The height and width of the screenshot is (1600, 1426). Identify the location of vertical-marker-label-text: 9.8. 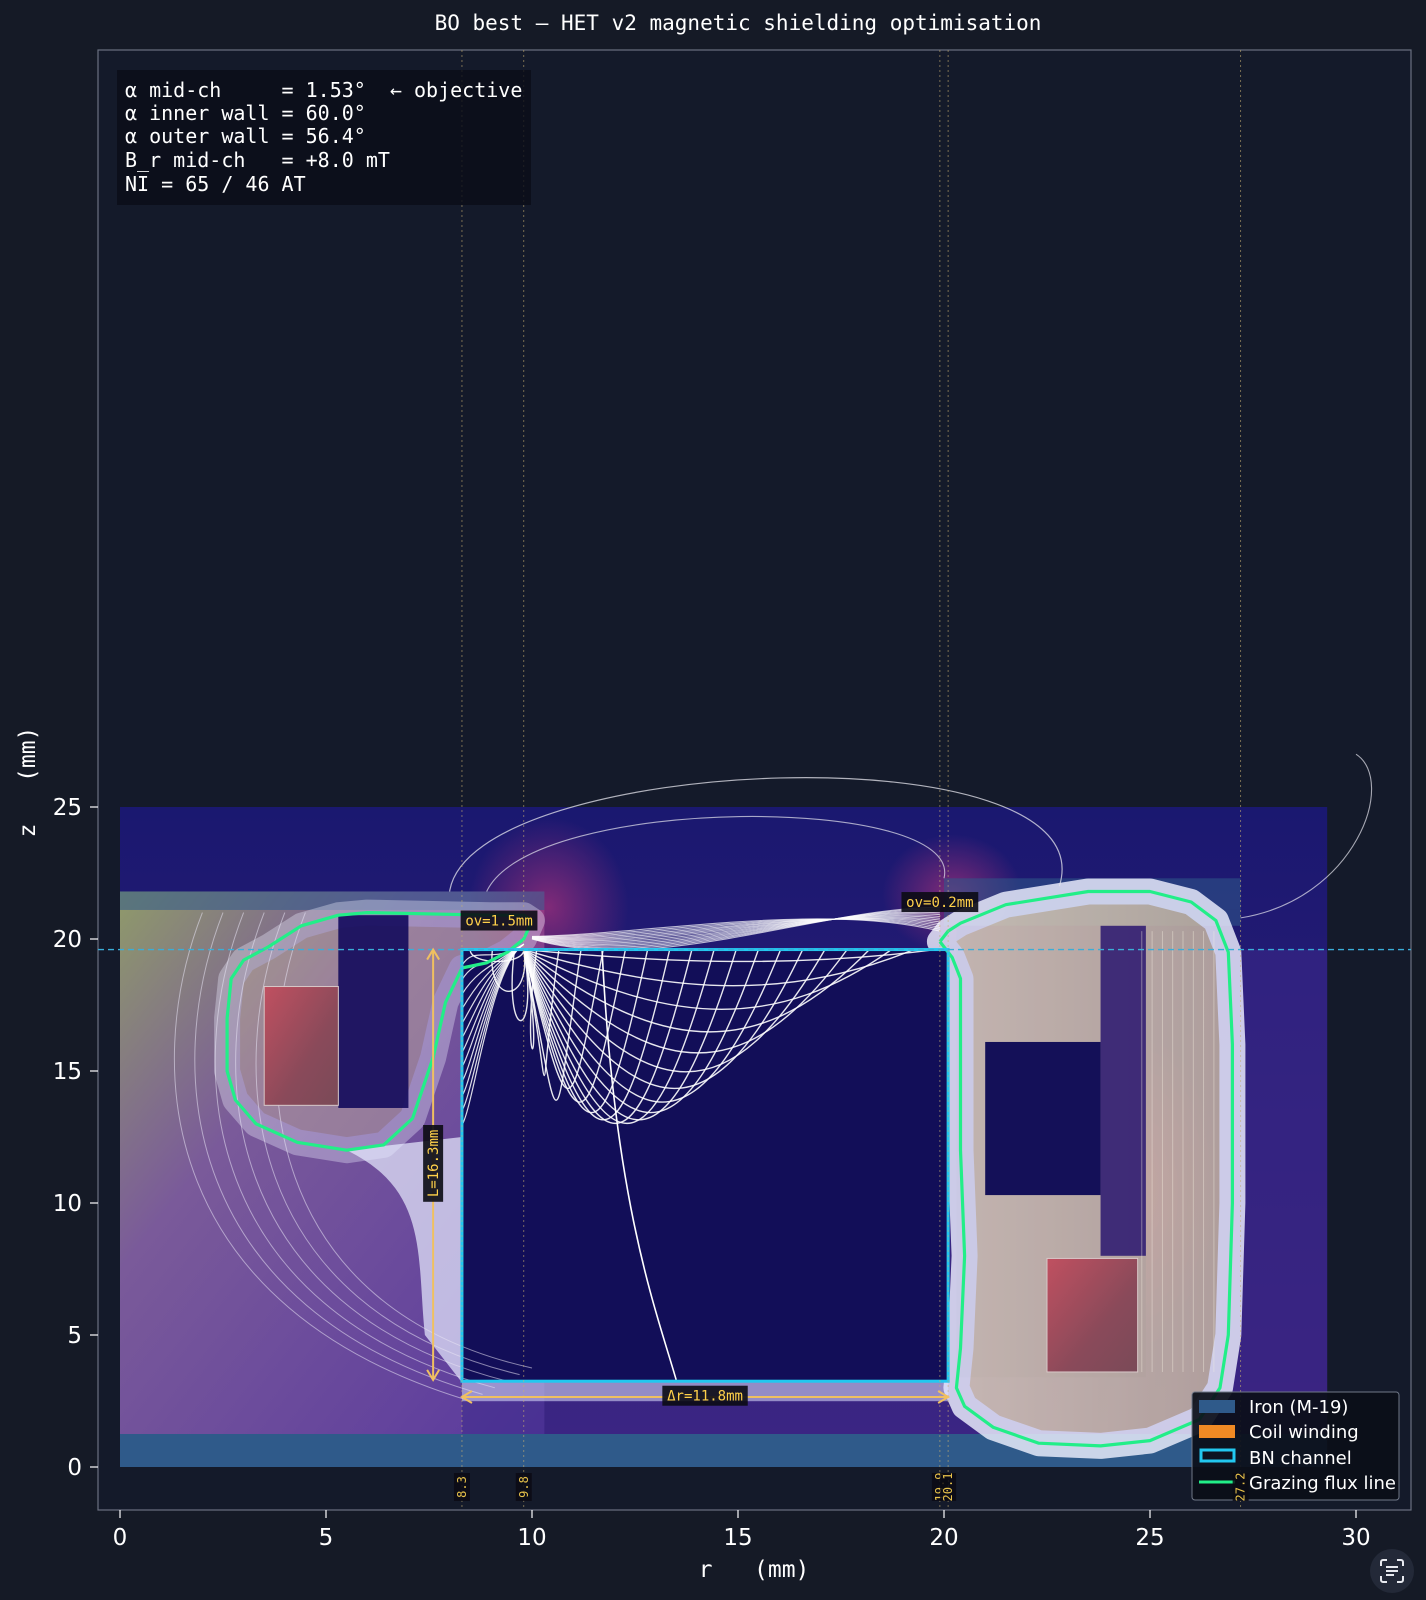
(524, 1487).